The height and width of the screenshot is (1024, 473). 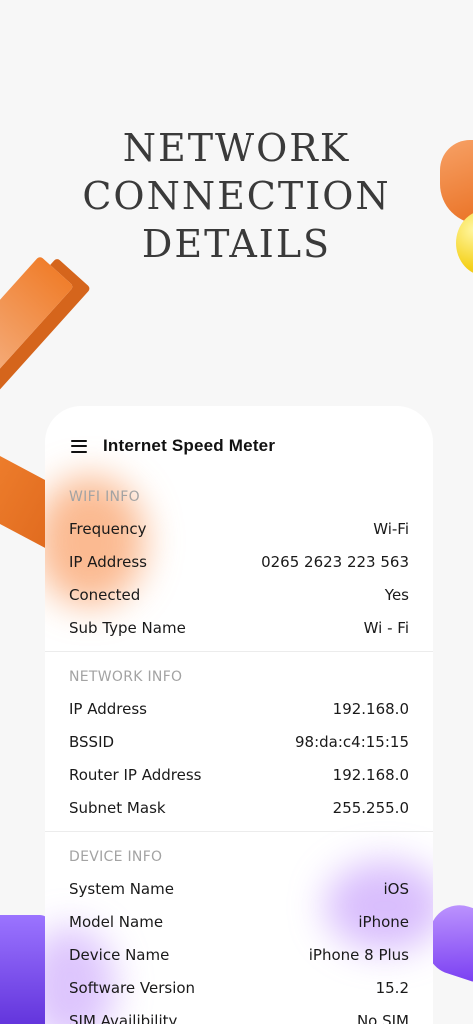 I want to click on row-label: Software Version, so click(x=132, y=987).